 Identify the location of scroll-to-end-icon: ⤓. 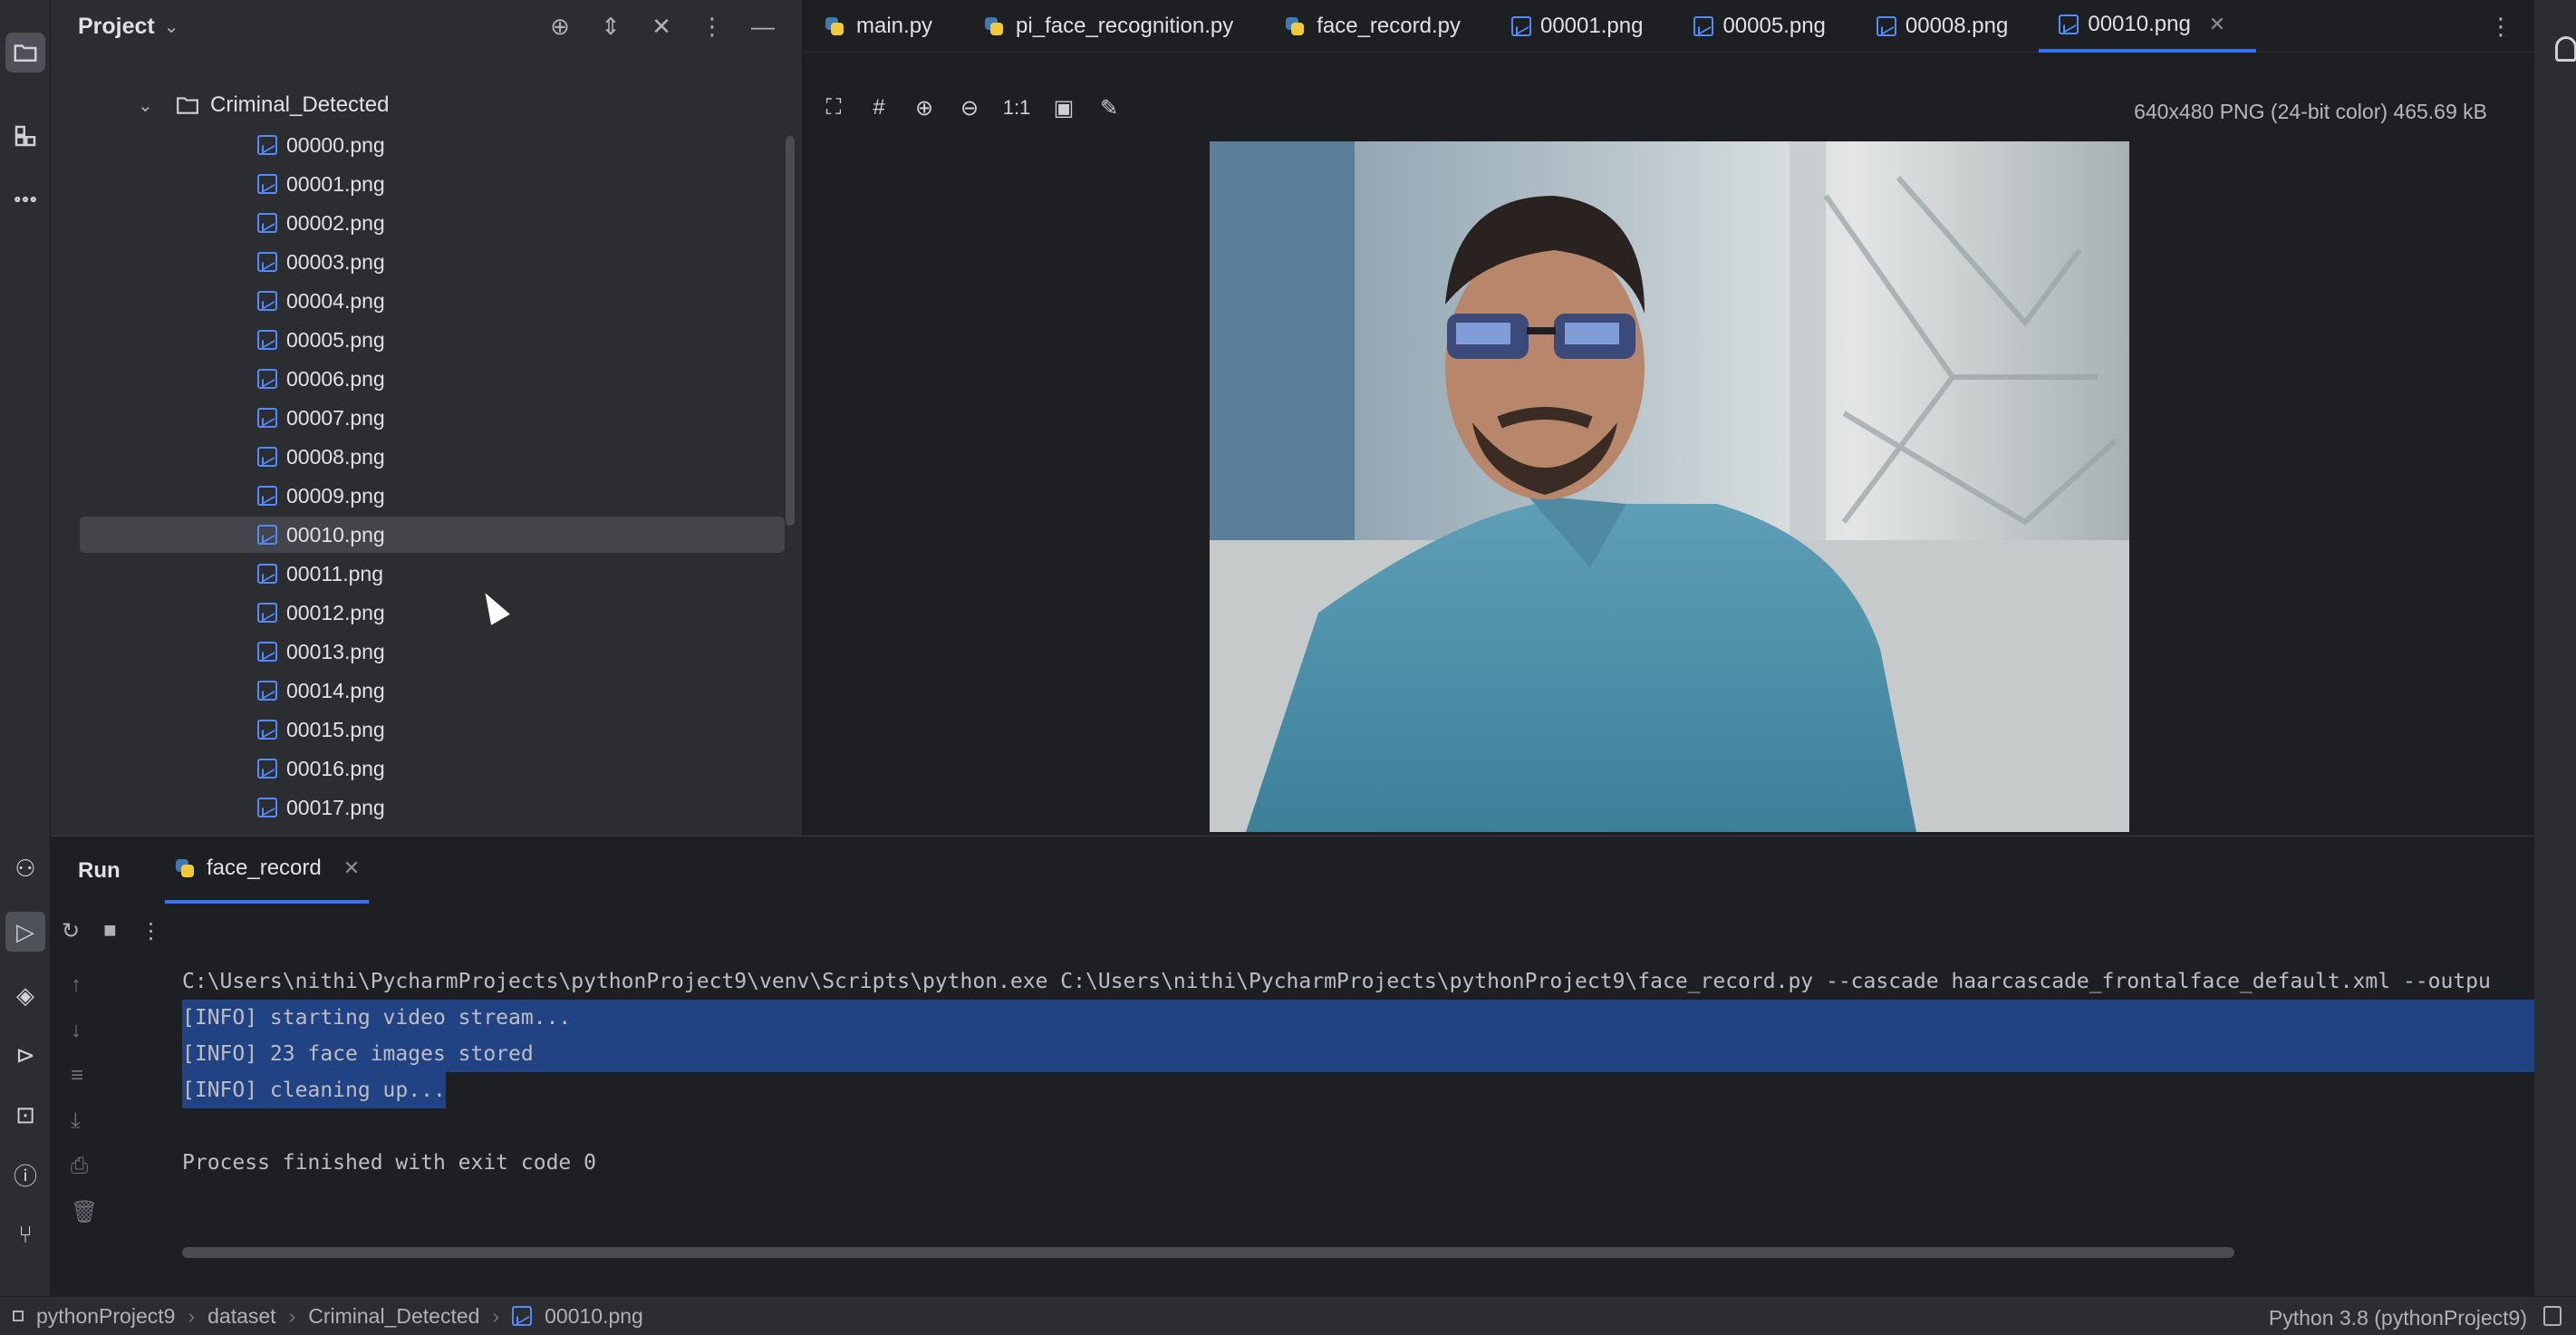
(84, 1121).